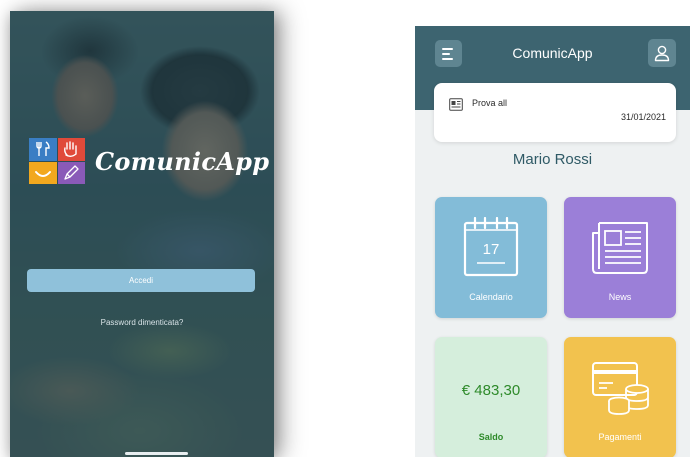  I want to click on home-indicator, so click(156, 453).